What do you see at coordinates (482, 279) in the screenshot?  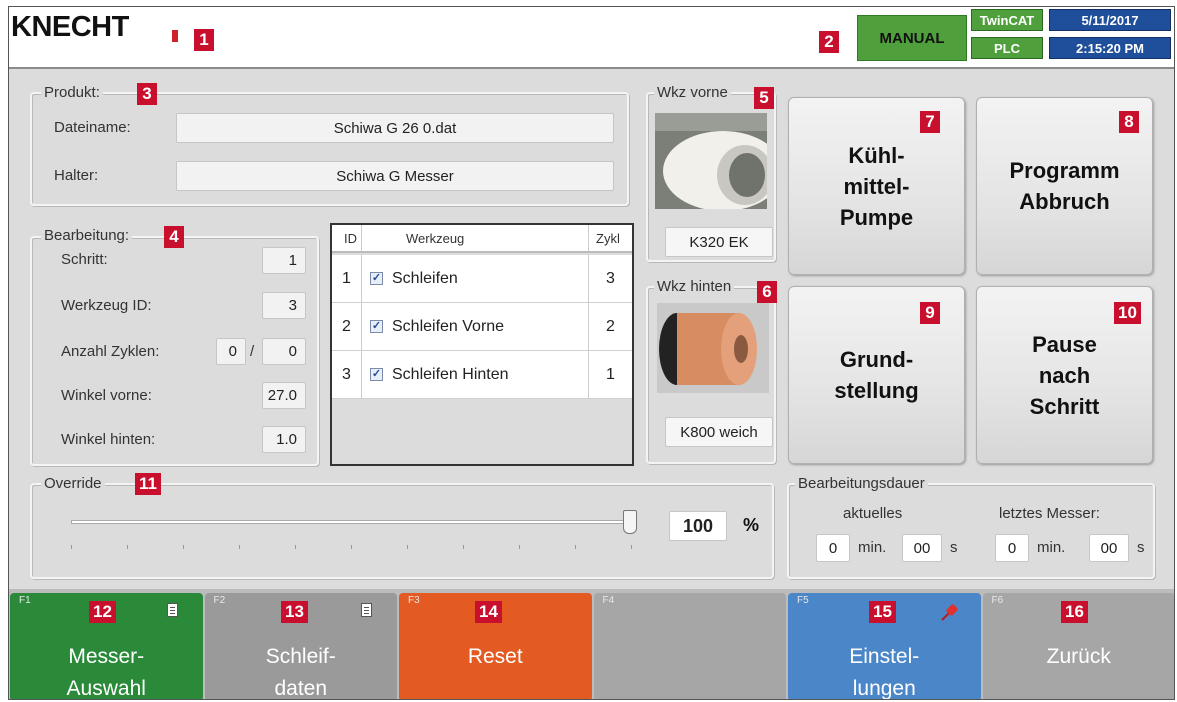 I see `table-row: 1 ✓ Schleifen 3` at bounding box center [482, 279].